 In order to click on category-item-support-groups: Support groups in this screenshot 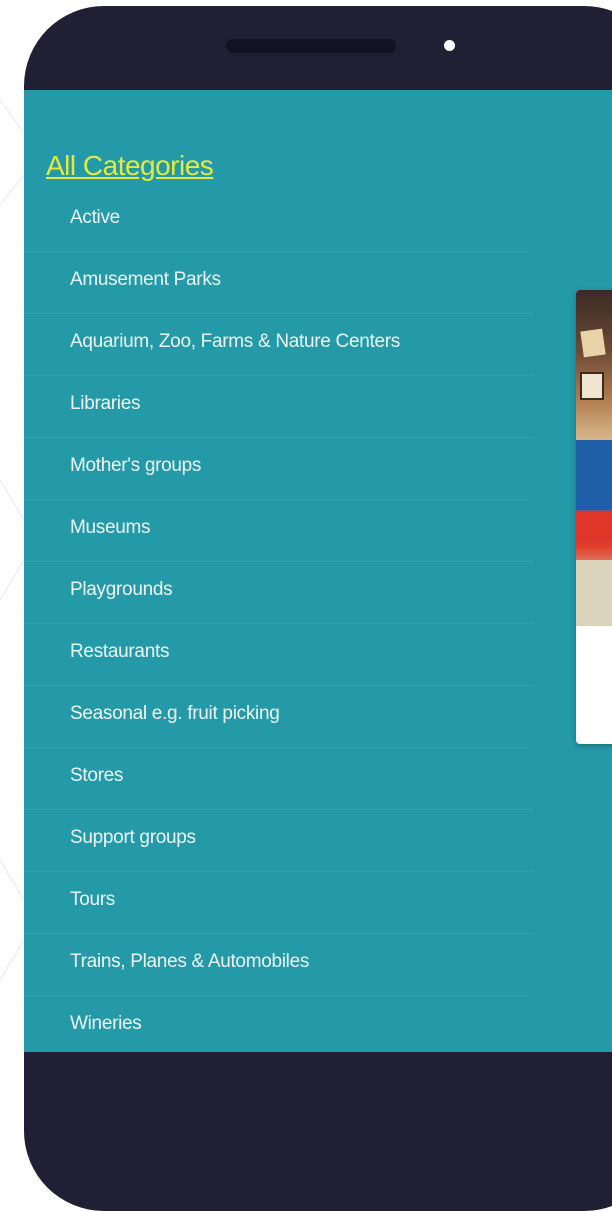, I will do `click(279, 841)`.